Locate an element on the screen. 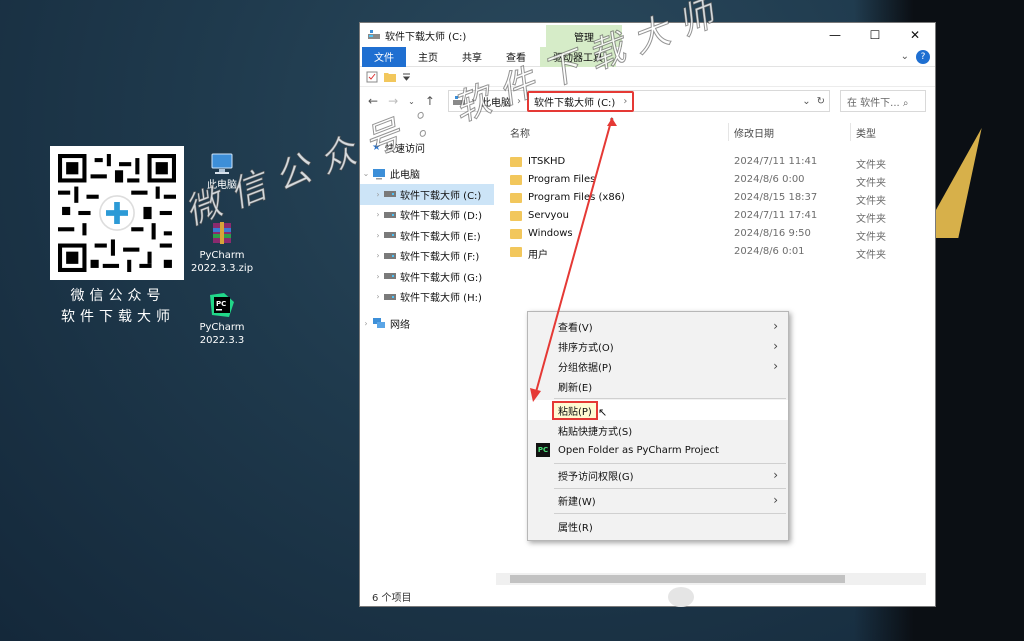 The height and width of the screenshot is (641, 1024). watermark-footer: 公众号 · 软件下载大师 is located at coordinates (786, 597).